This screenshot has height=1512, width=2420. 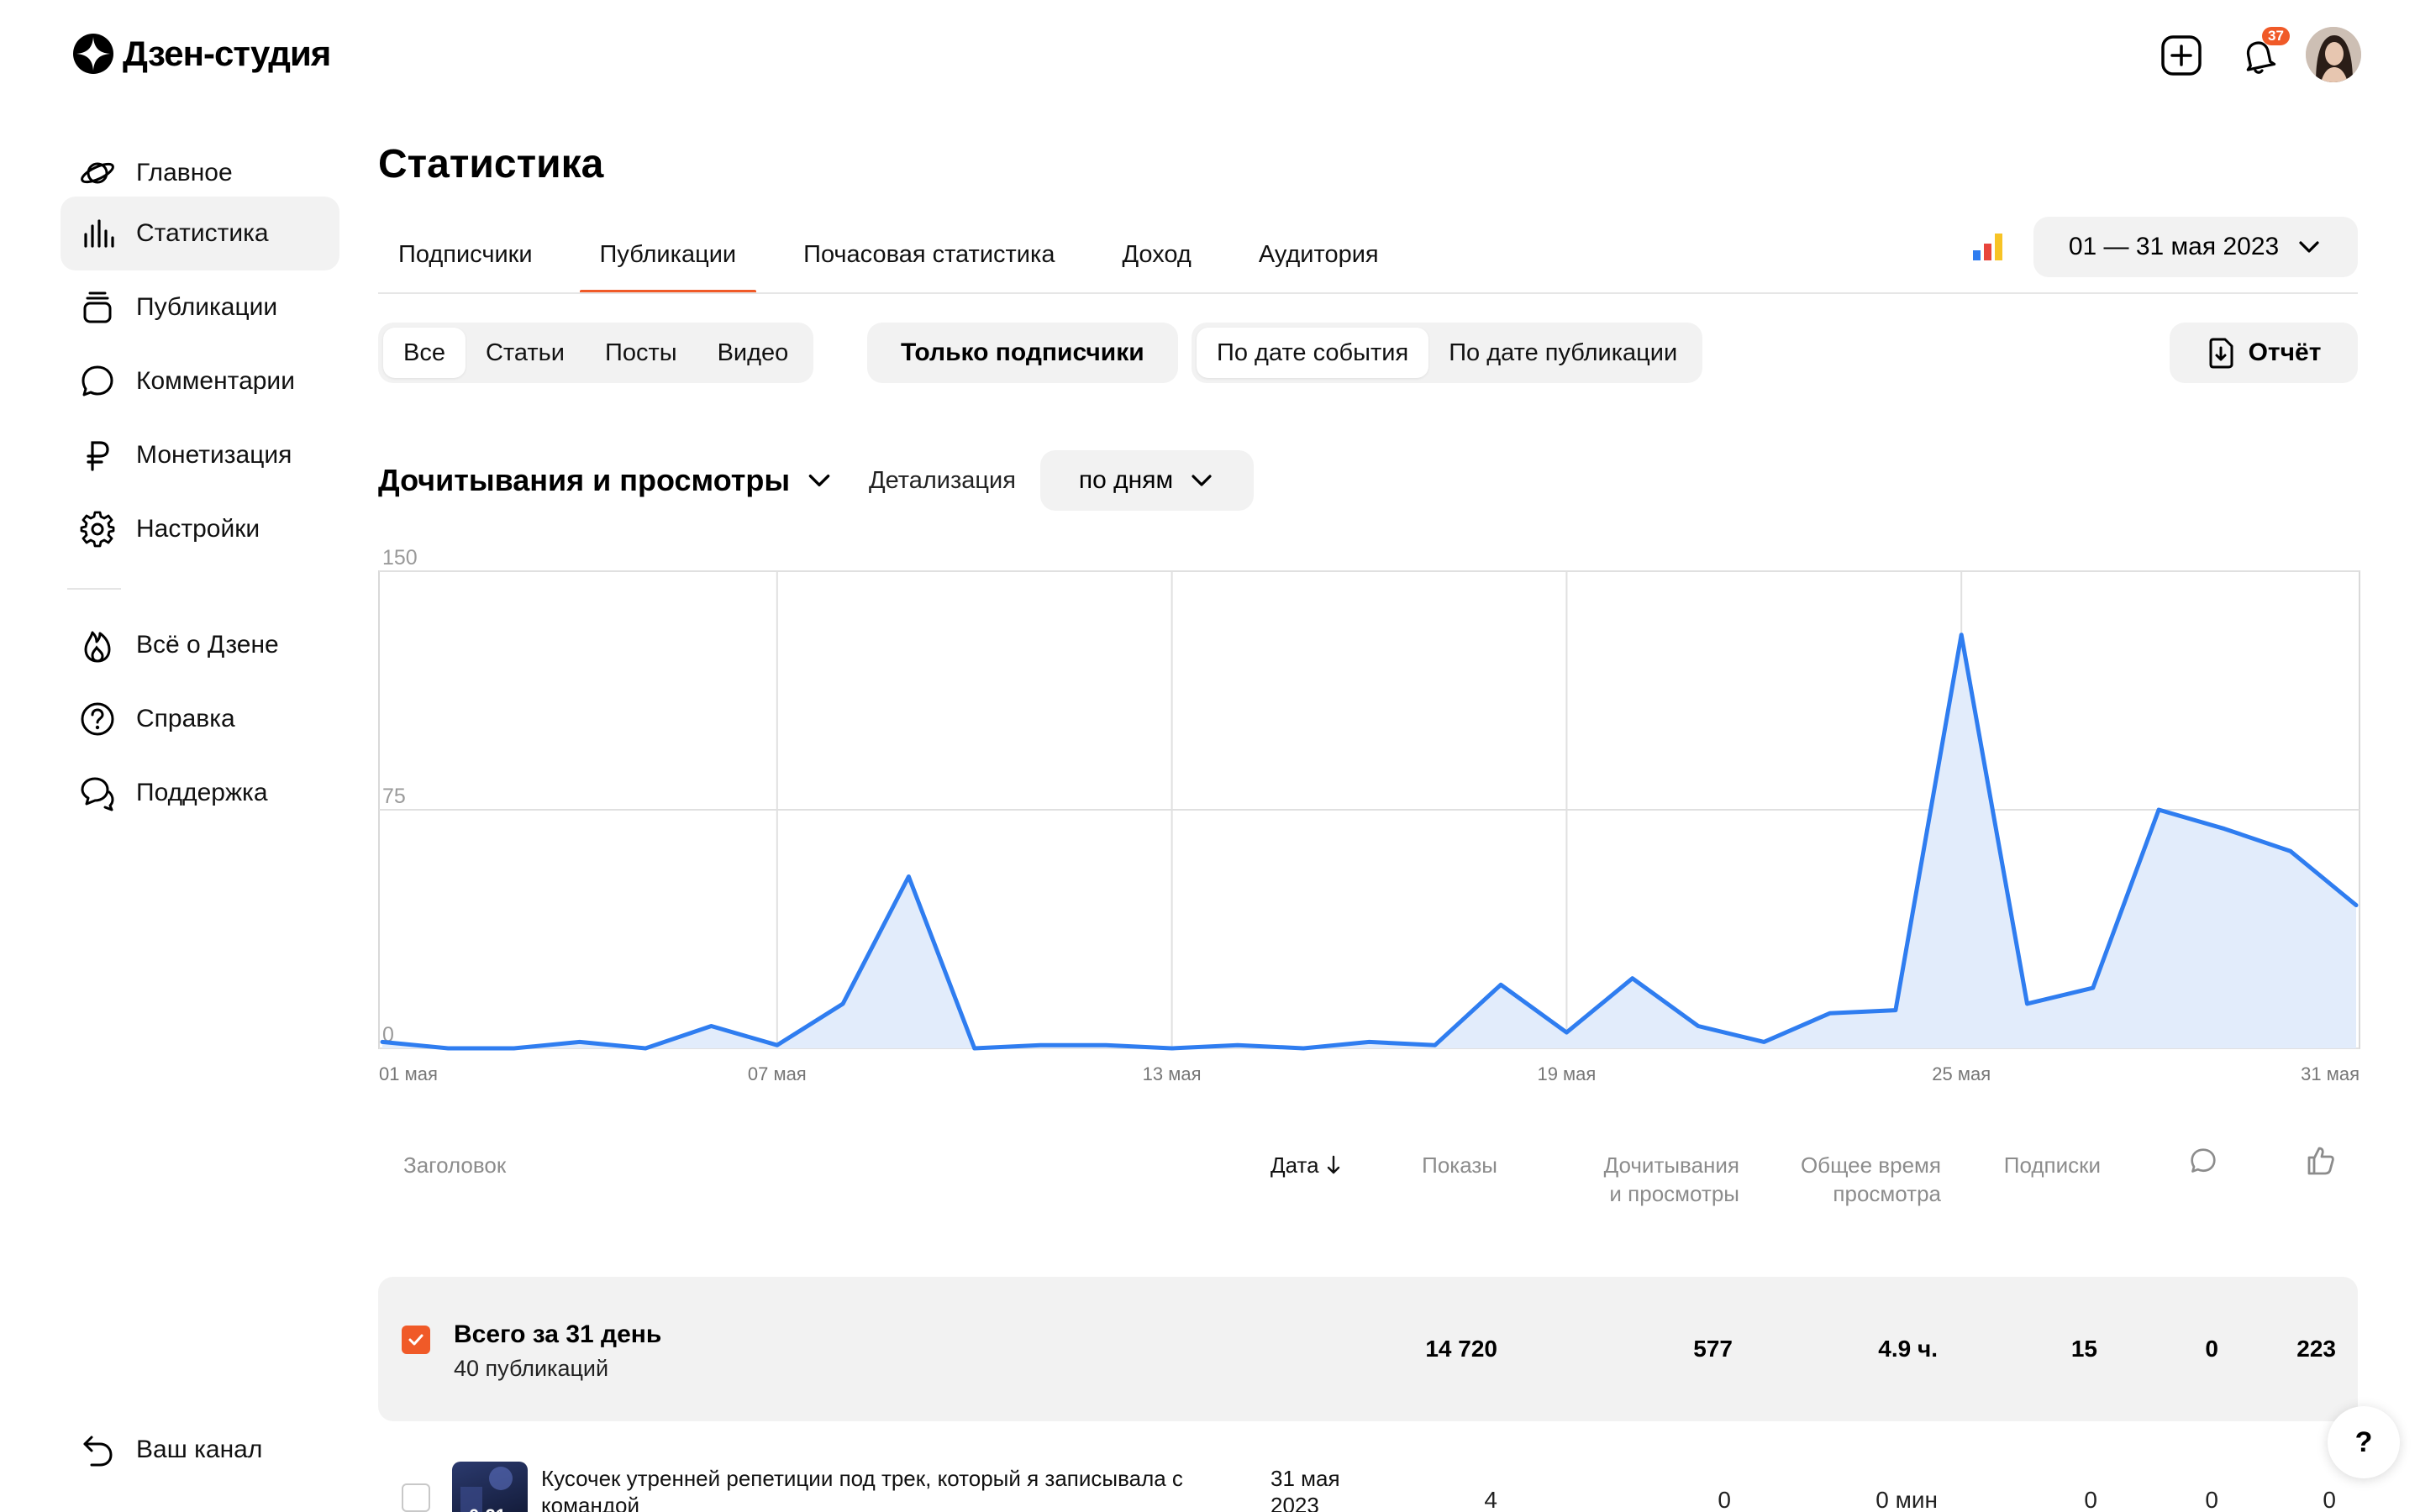 What do you see at coordinates (1857, 1179) in the screenshot?
I see `col-view-time: Общее время просмотра` at bounding box center [1857, 1179].